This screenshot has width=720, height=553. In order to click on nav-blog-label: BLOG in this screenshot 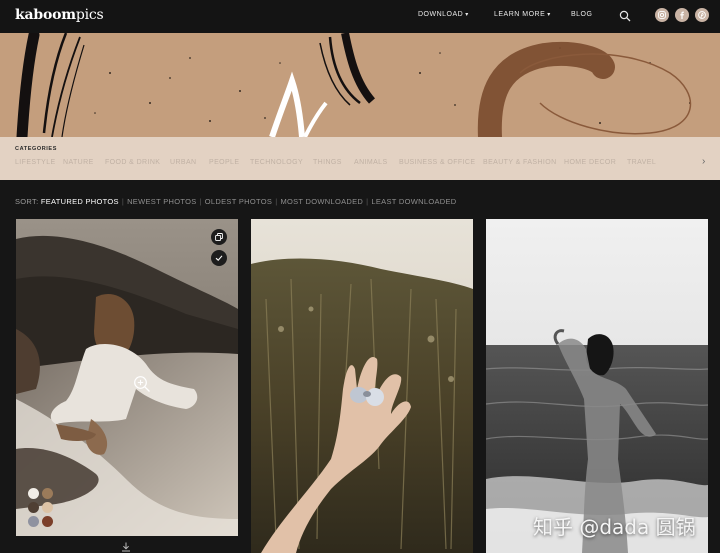, I will do `click(582, 14)`.